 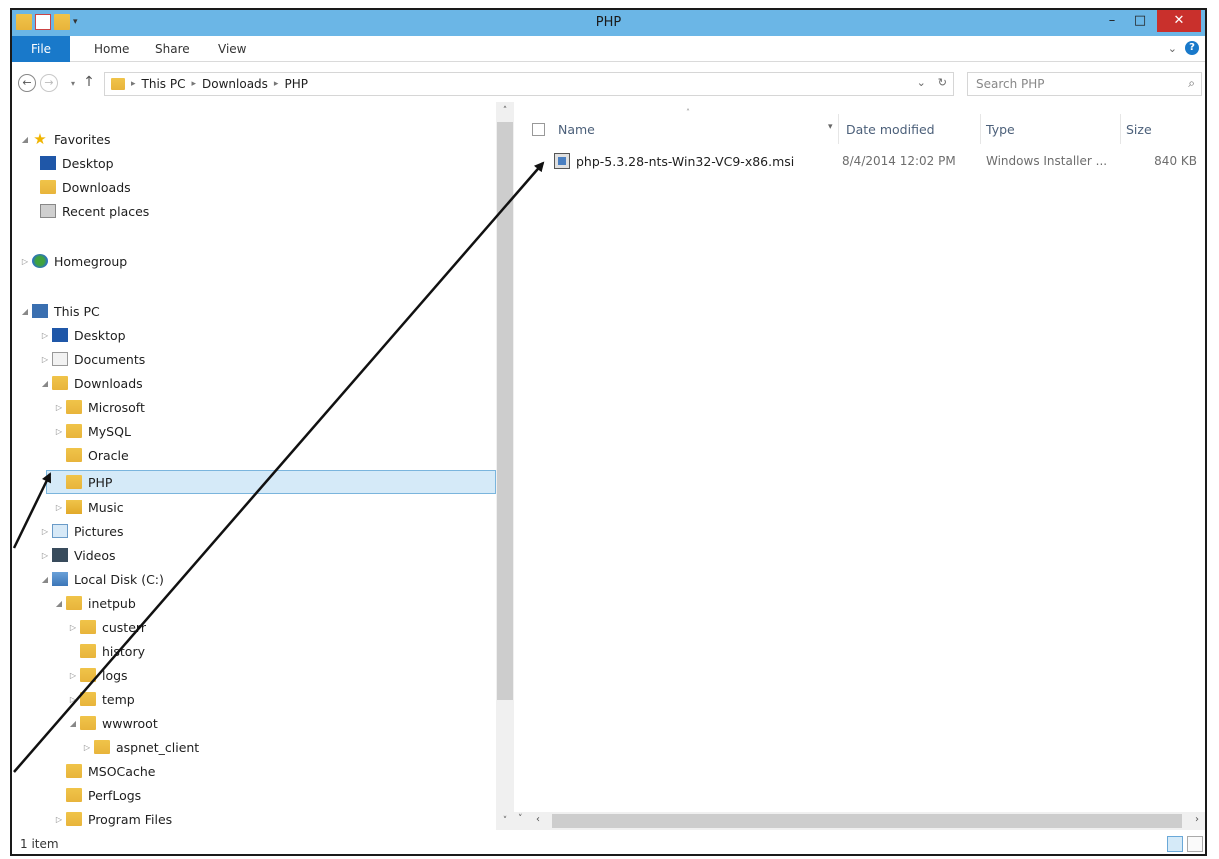 I want to click on tree-item-this-pc: ◢ This PC, so click(x=60, y=311).